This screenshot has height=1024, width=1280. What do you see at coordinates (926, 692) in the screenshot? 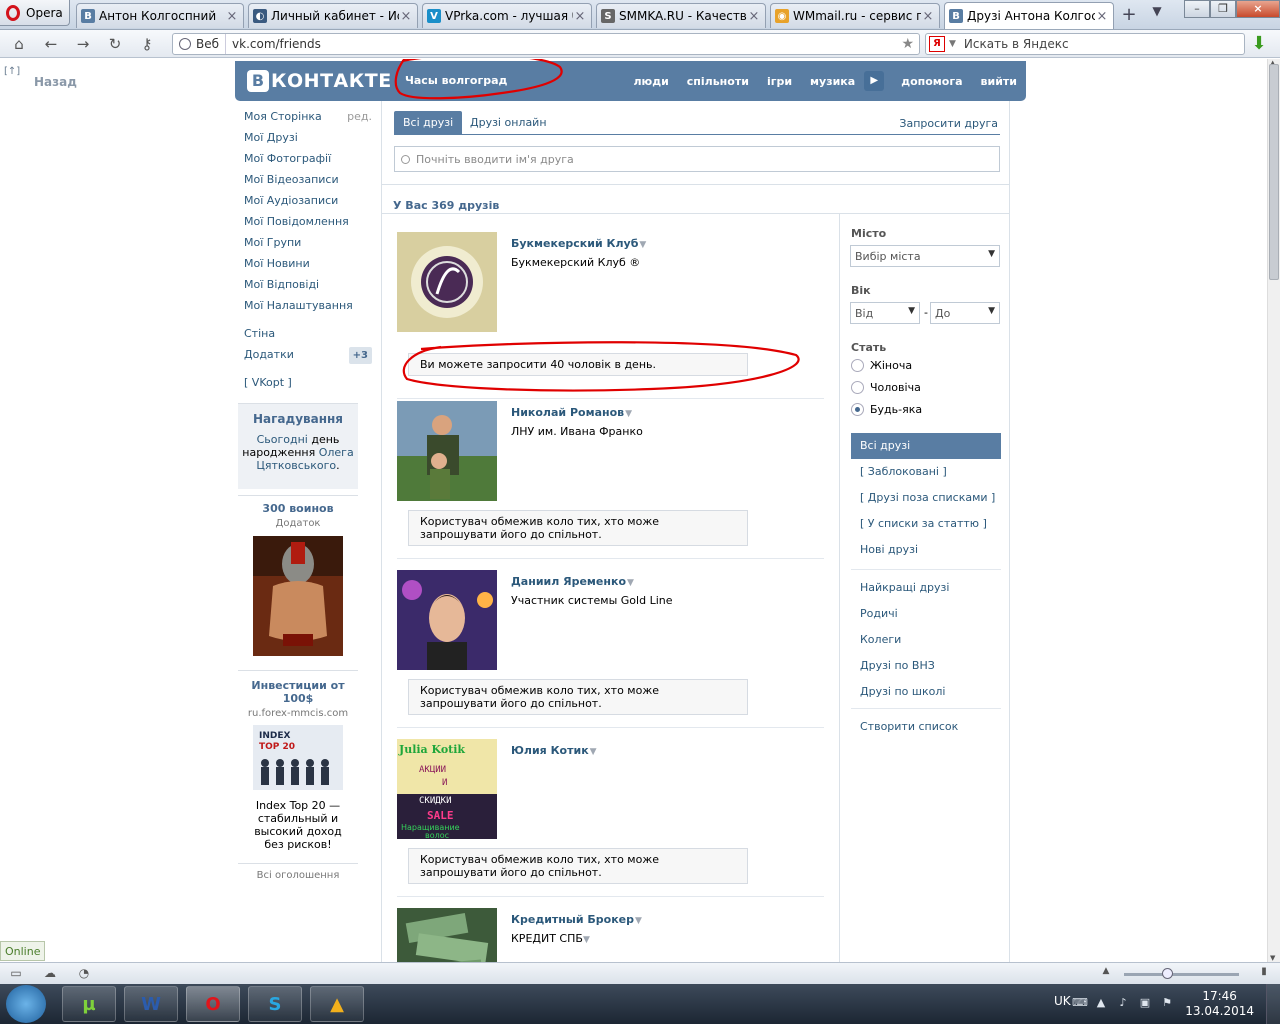
I see `list-school: Друзі по школі` at bounding box center [926, 692].